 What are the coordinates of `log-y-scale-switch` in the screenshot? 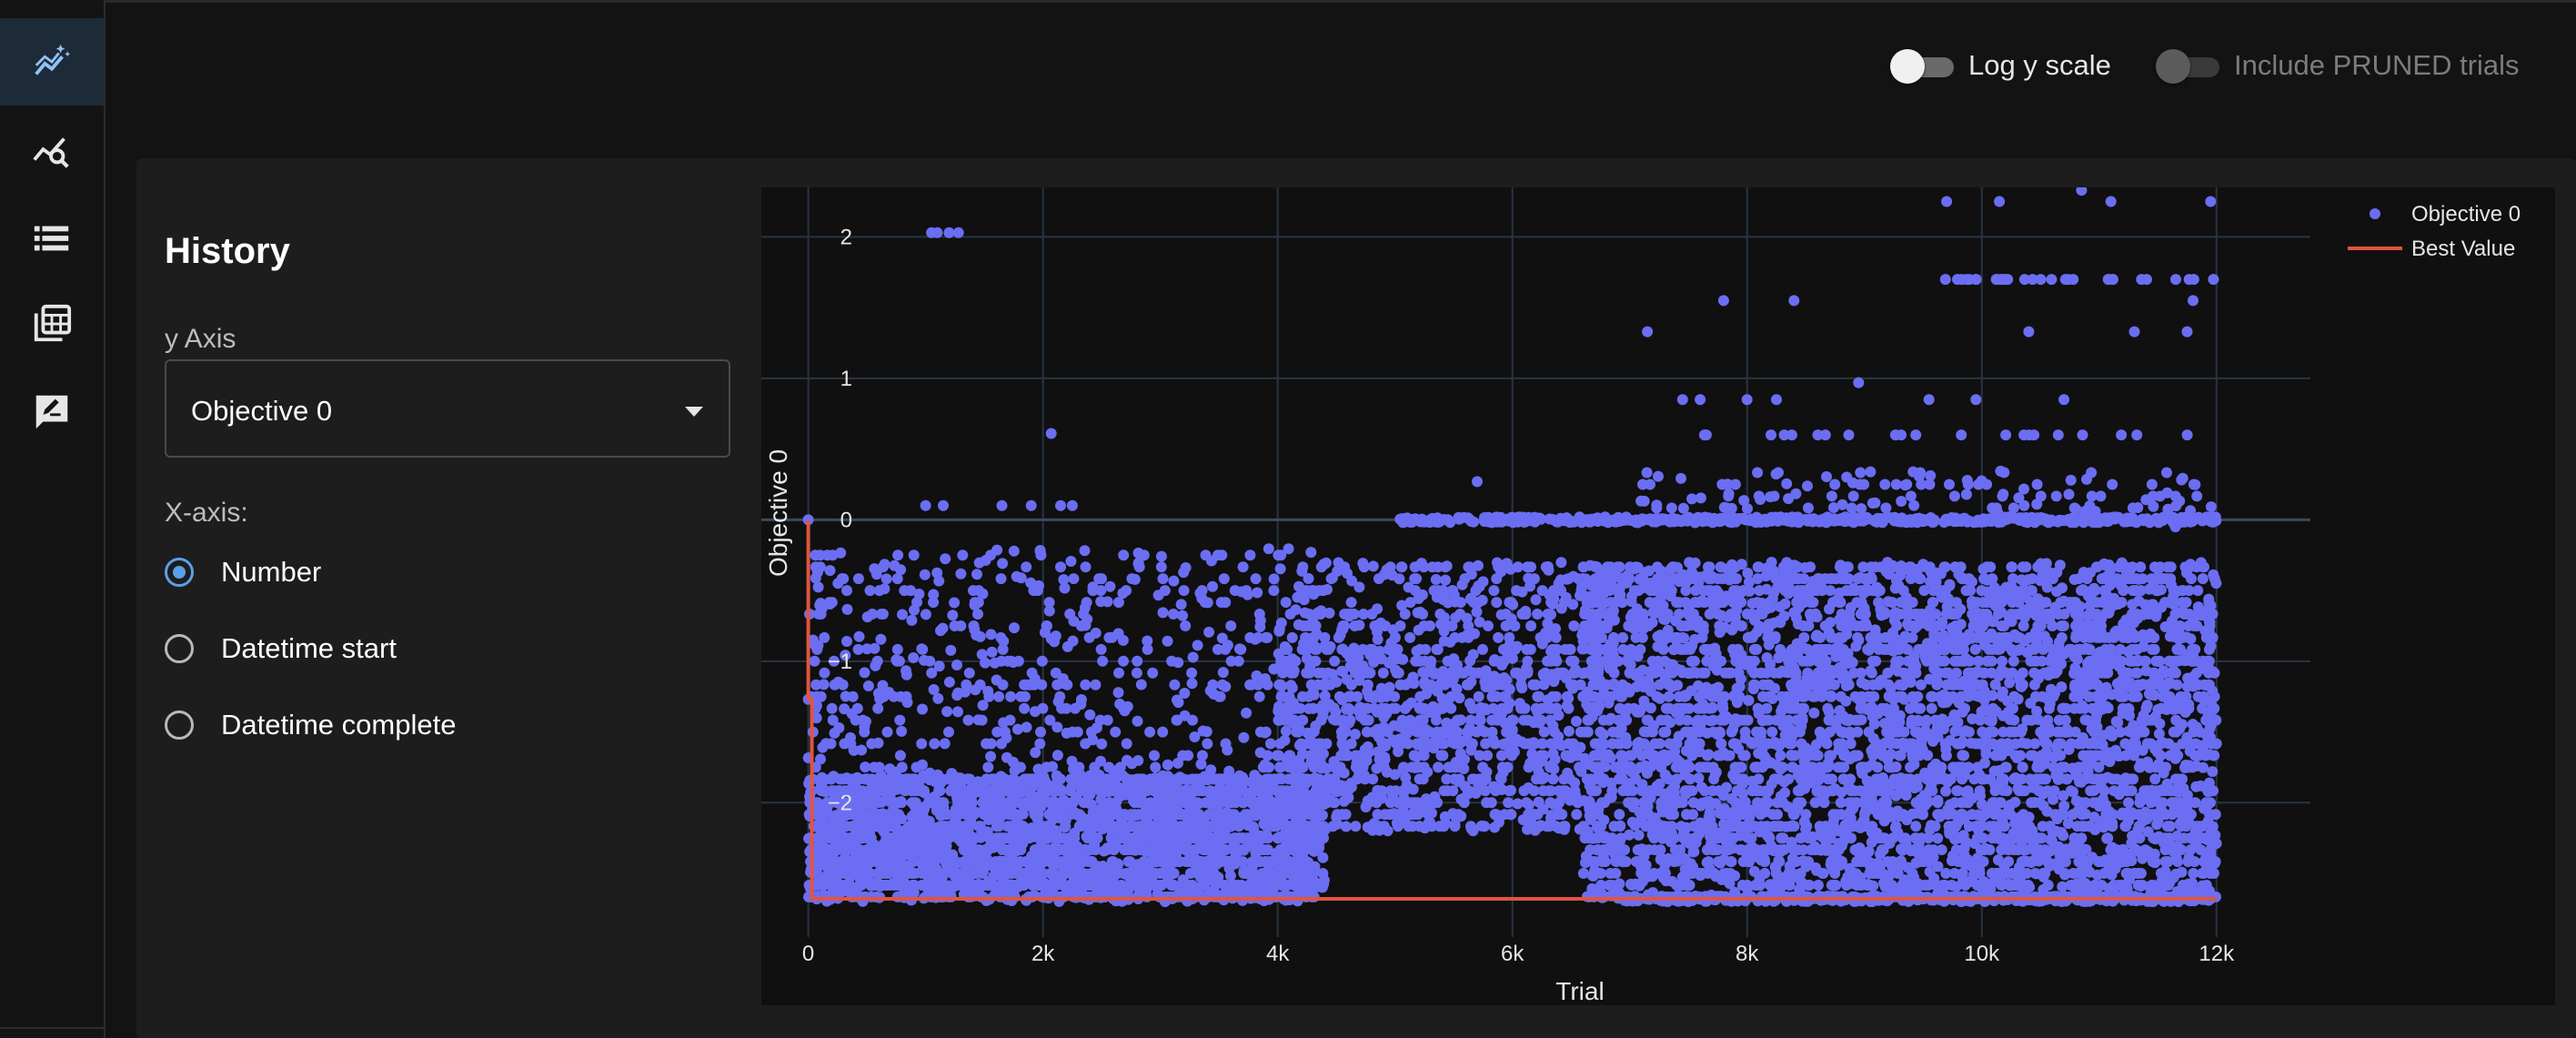 It's located at (1923, 65).